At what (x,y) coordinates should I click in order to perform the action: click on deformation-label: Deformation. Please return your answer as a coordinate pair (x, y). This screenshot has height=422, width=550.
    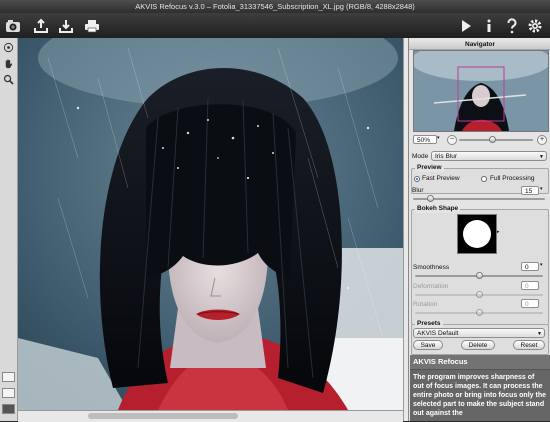
    Looking at the image, I should click on (431, 286).